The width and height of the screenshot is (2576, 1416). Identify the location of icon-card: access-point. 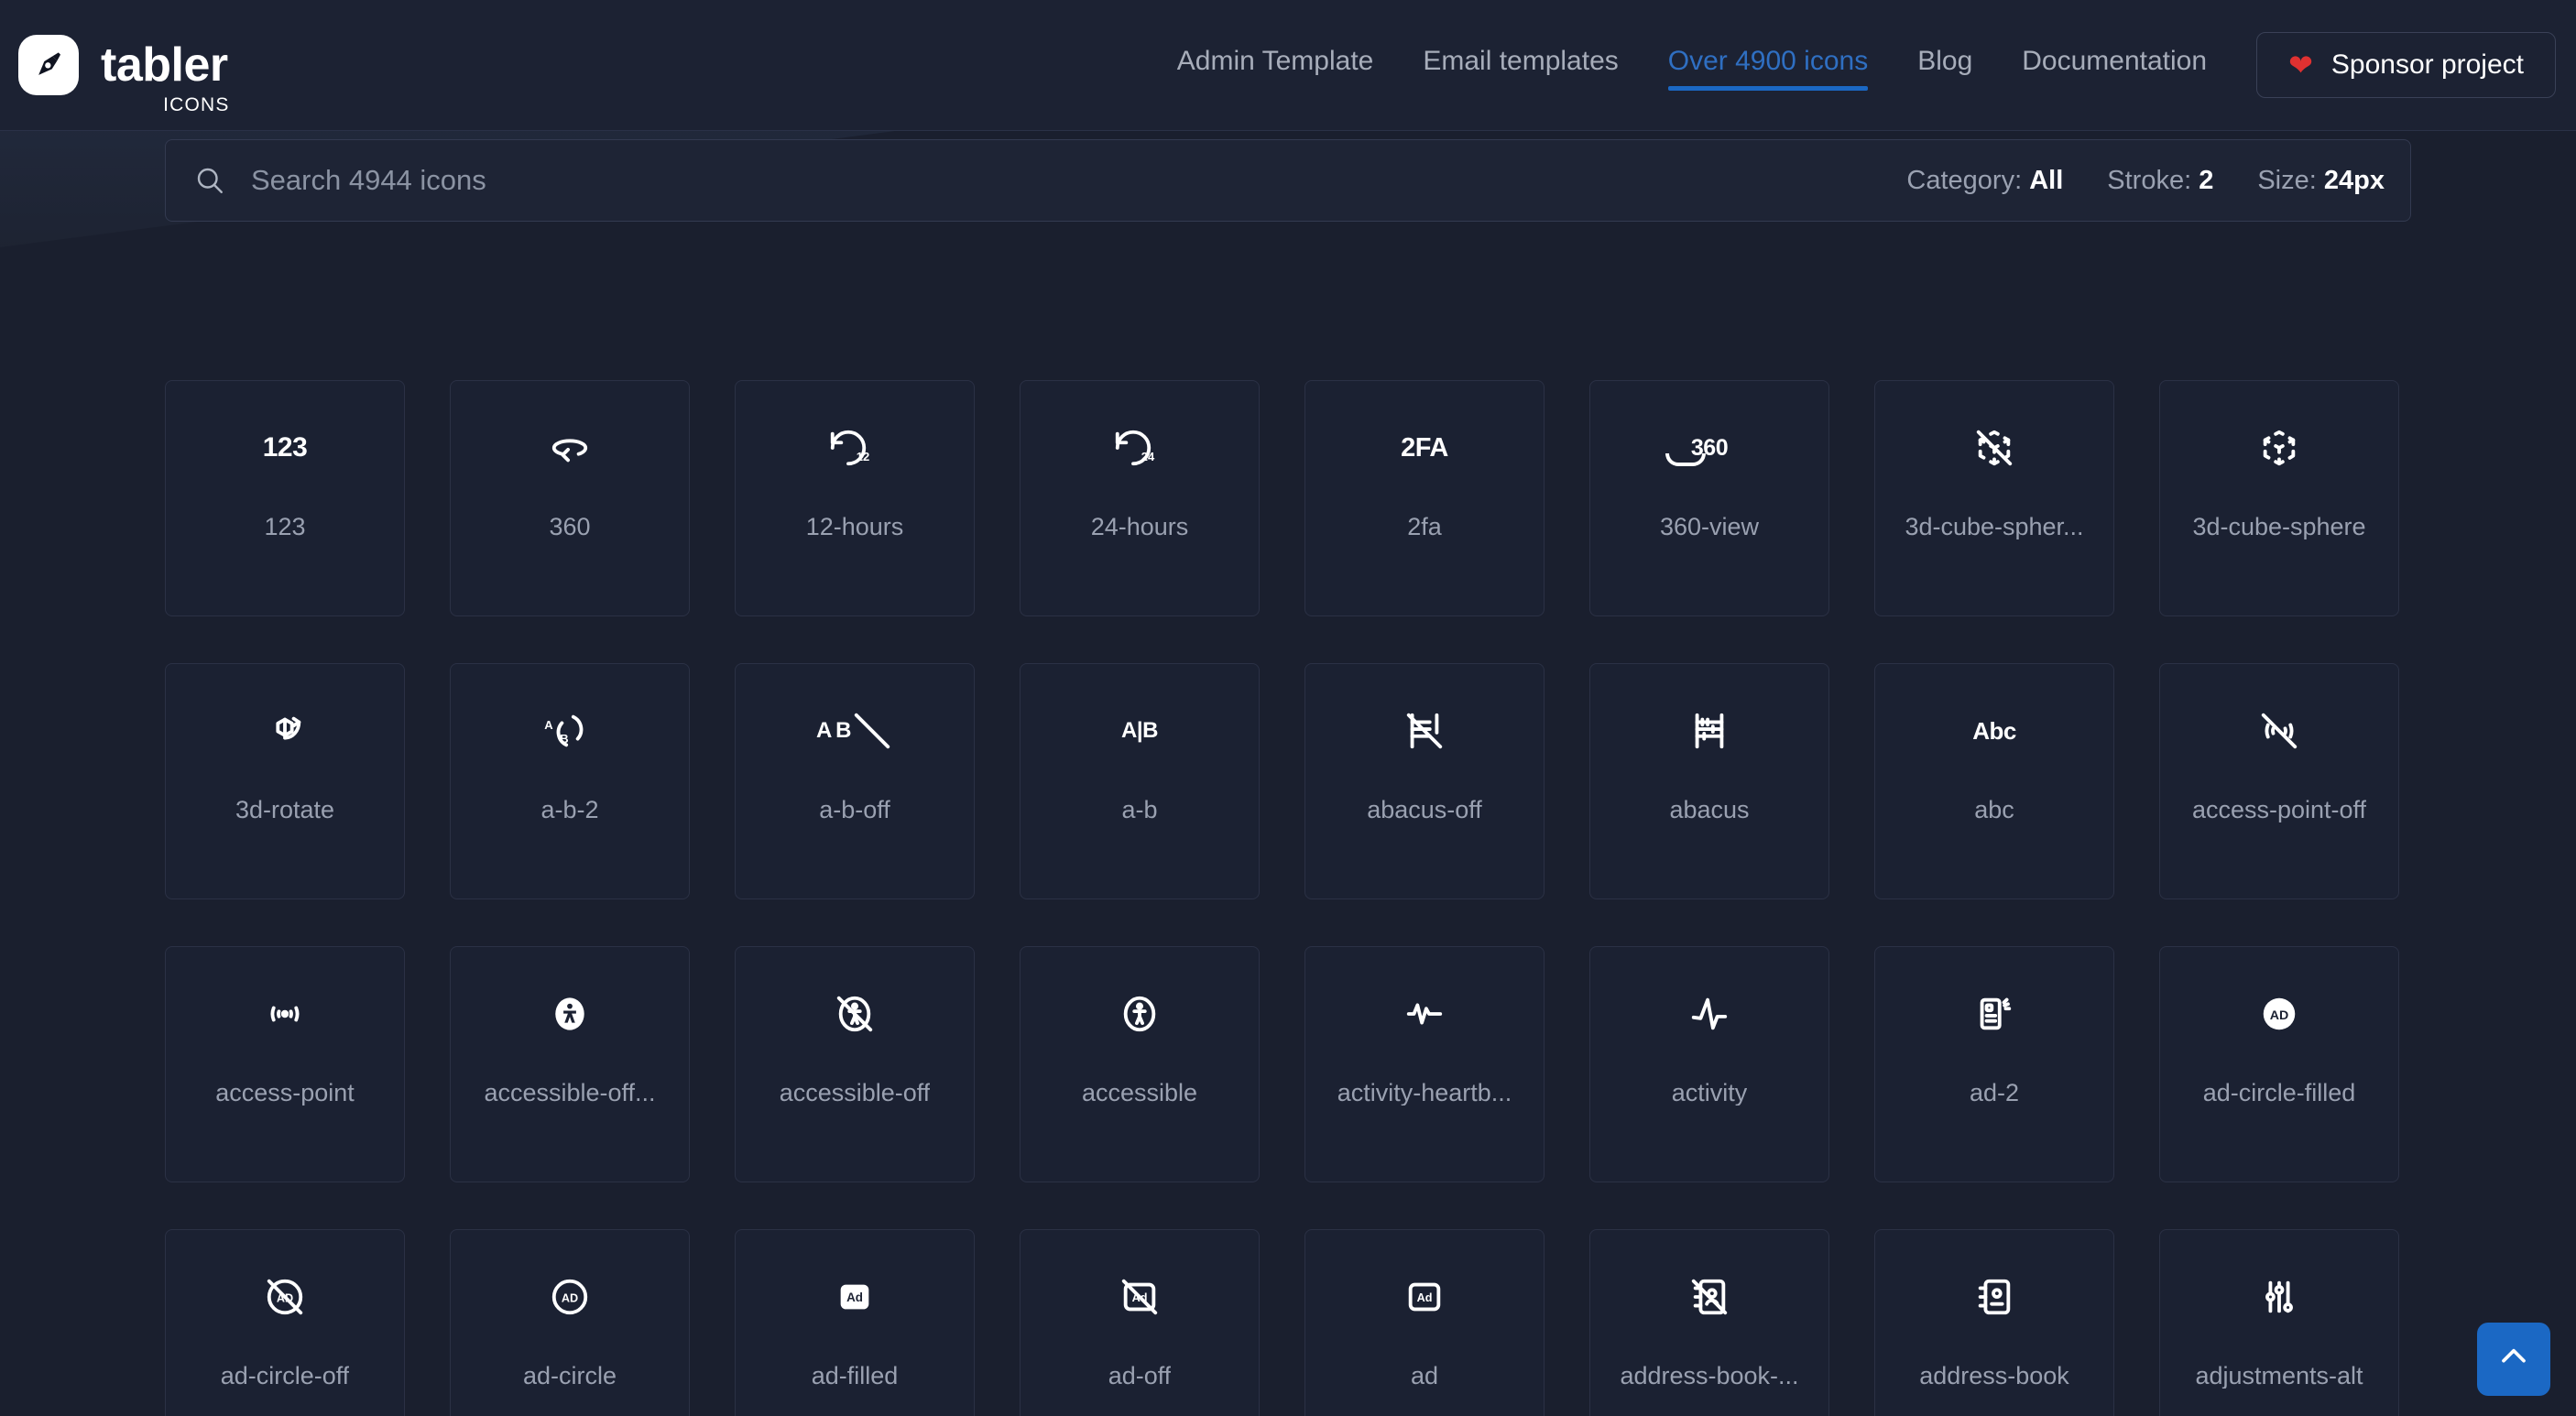
(285, 1064).